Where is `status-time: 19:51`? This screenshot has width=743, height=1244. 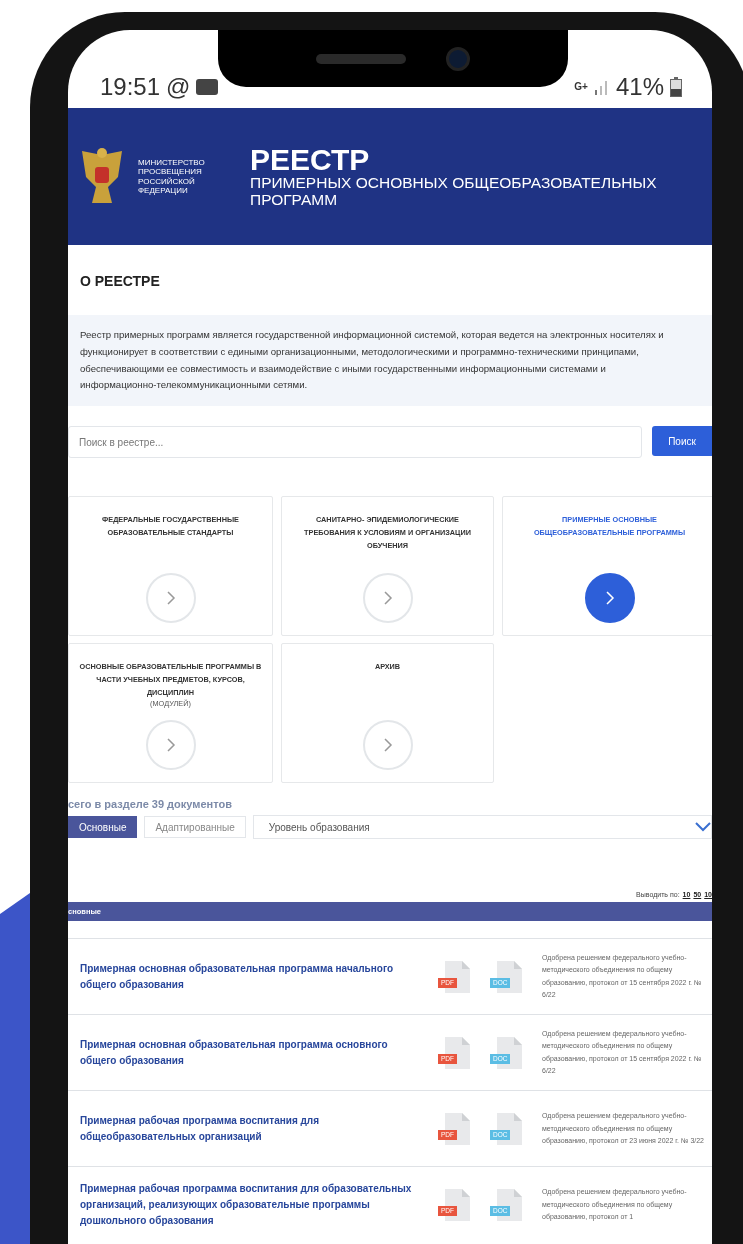
status-time: 19:51 is located at coordinates (130, 87).